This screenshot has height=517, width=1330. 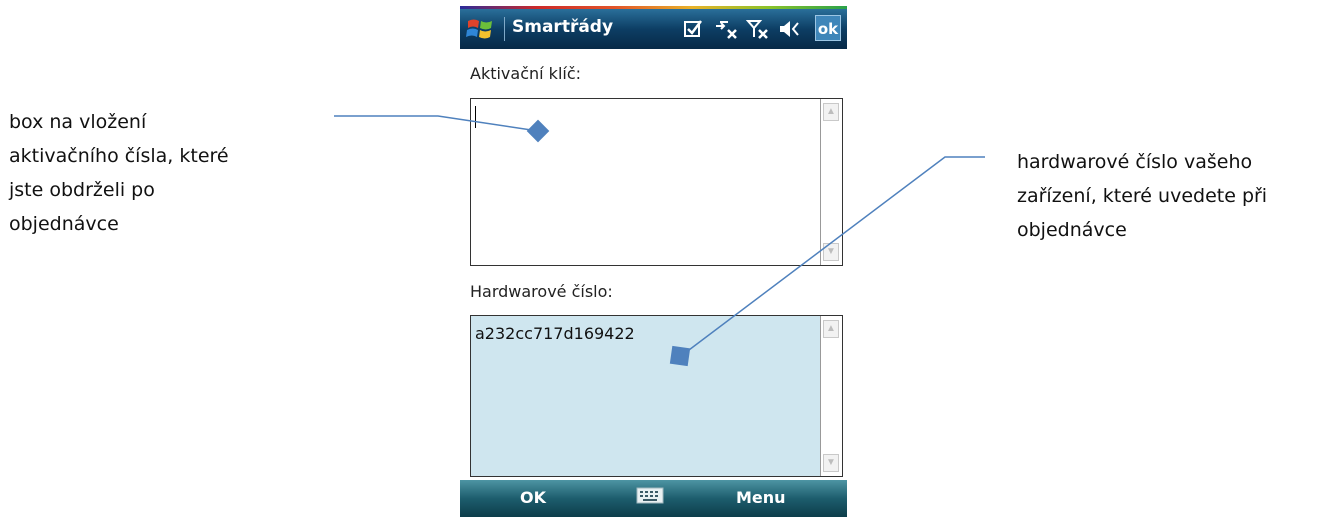 I want to click on annotation-line: jste obdrželi po, so click(x=82, y=190).